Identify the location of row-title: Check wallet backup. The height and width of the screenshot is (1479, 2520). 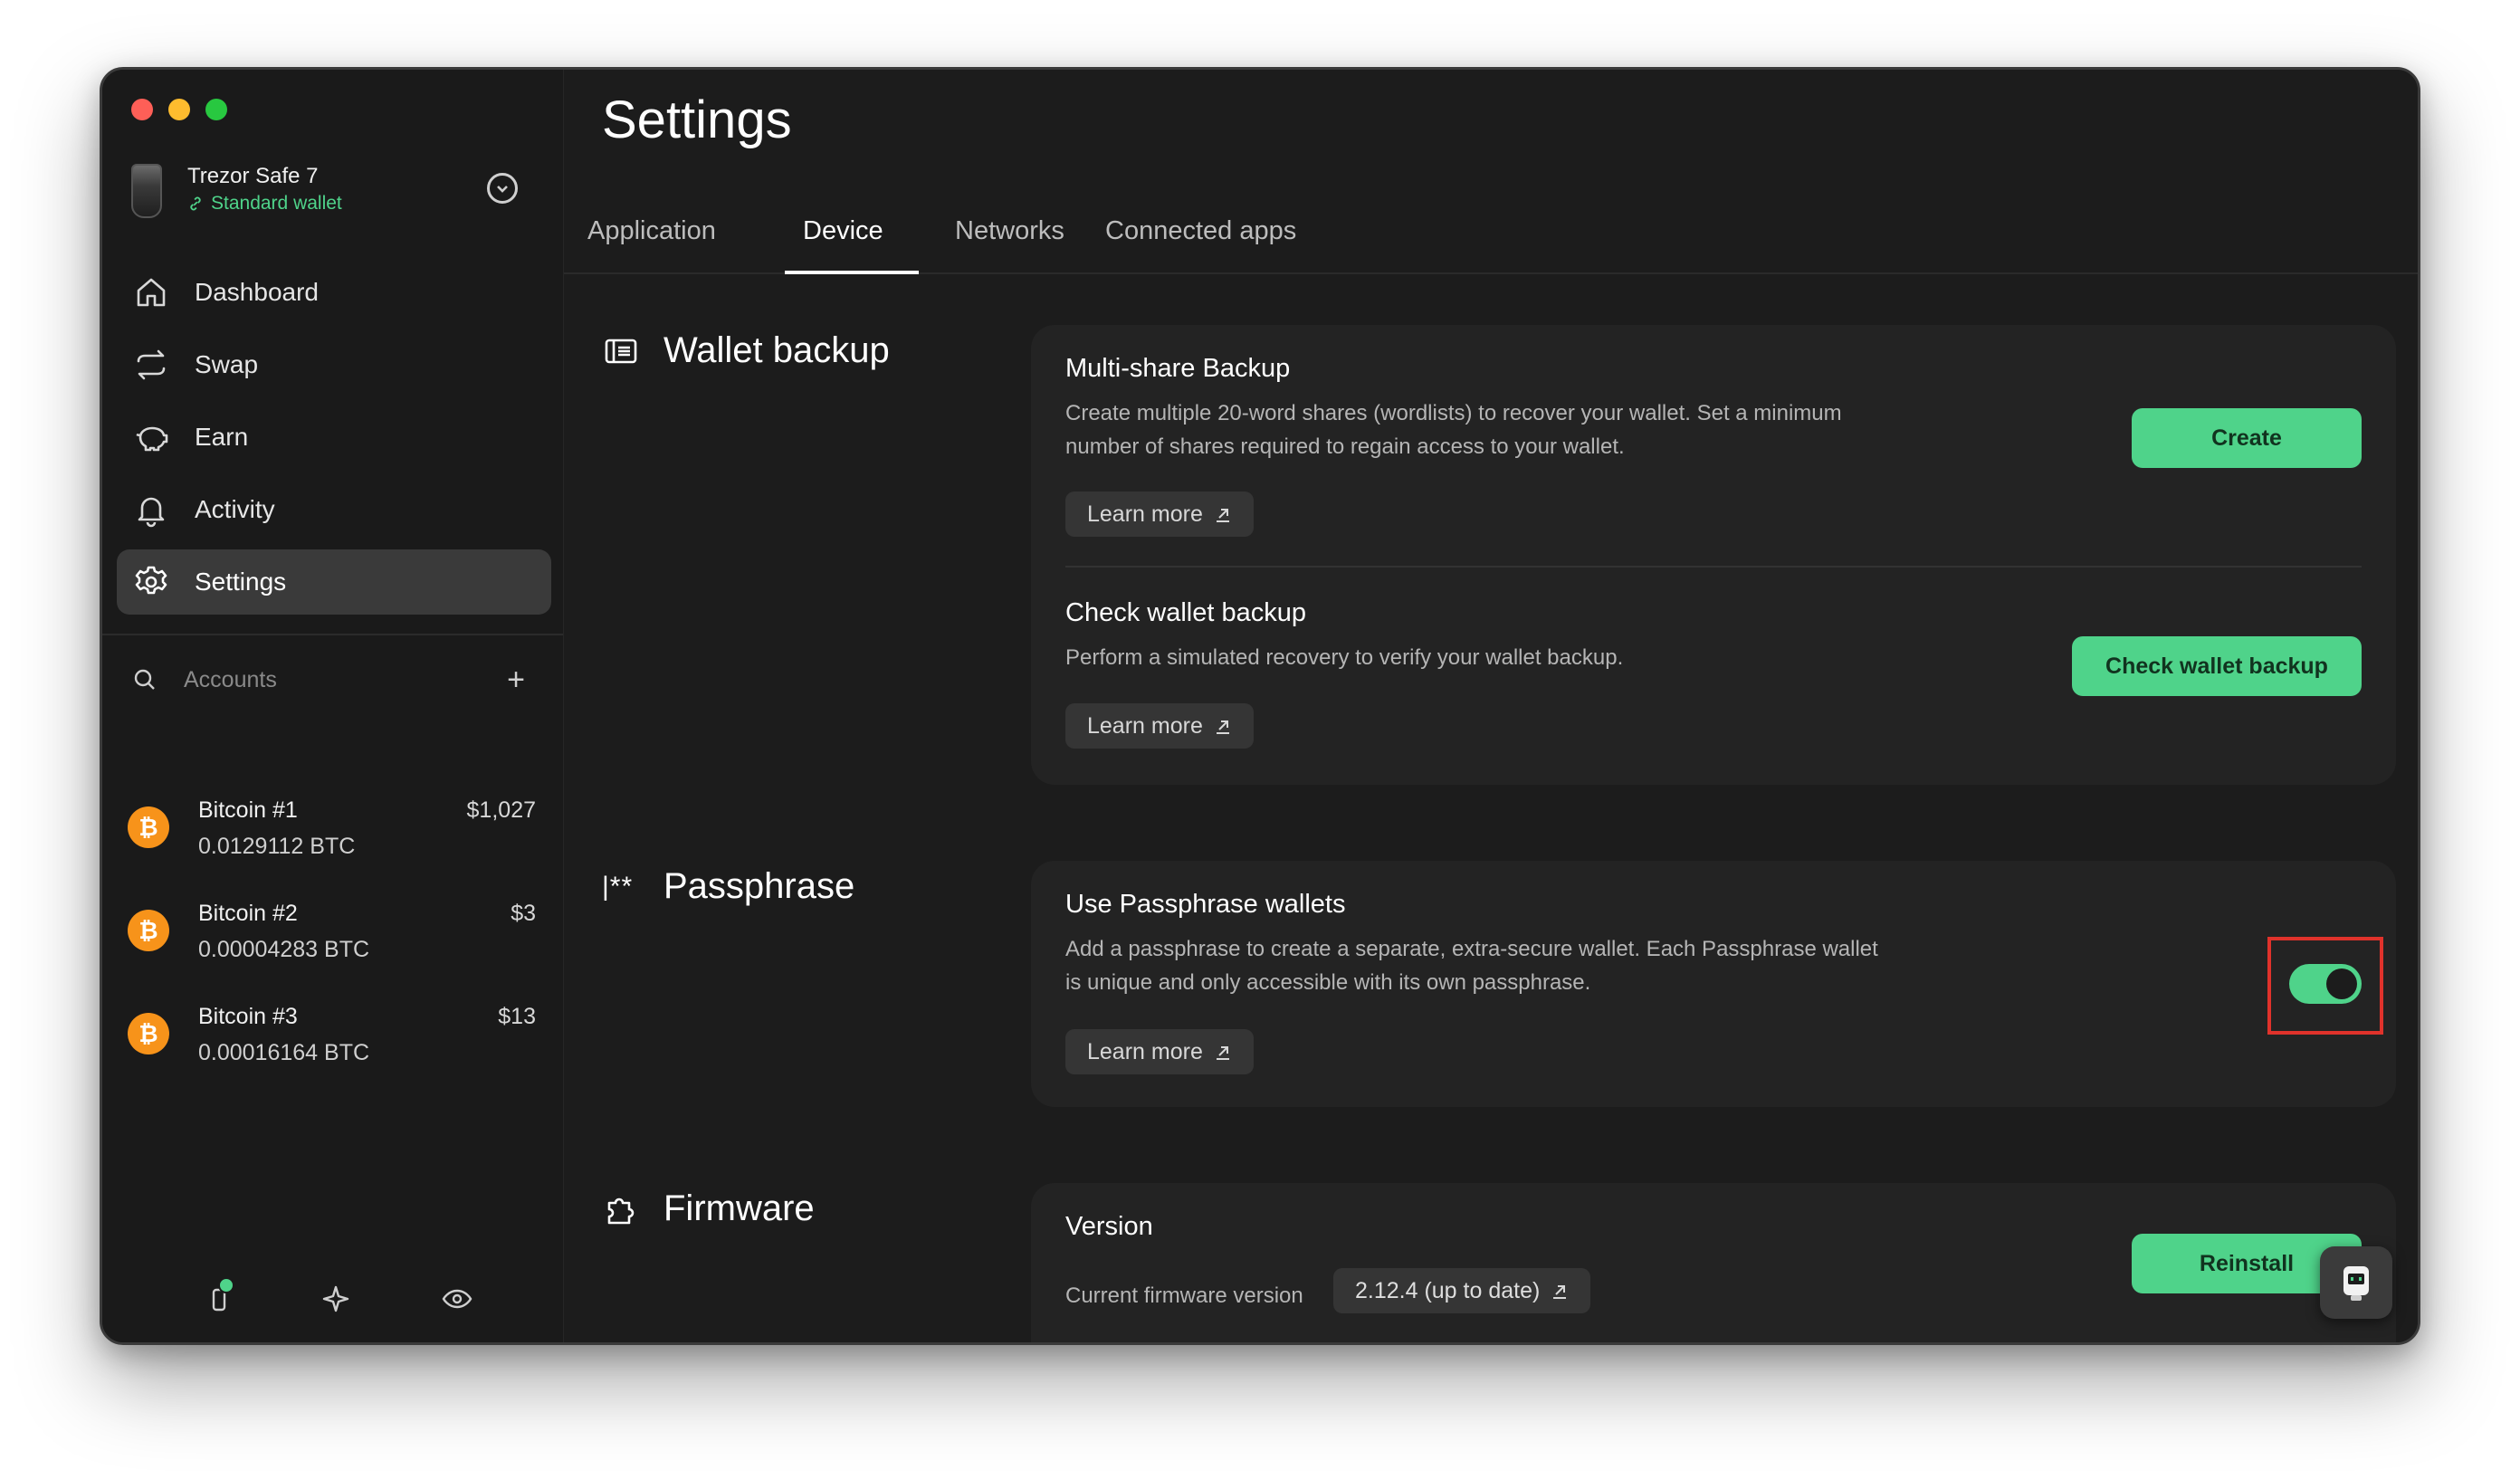
(1185, 612).